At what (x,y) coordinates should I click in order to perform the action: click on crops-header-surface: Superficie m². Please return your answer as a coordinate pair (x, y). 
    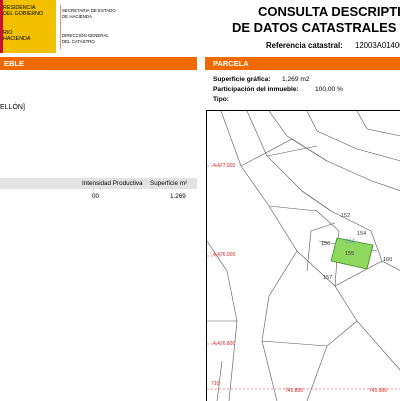
    Looking at the image, I should click on (169, 183).